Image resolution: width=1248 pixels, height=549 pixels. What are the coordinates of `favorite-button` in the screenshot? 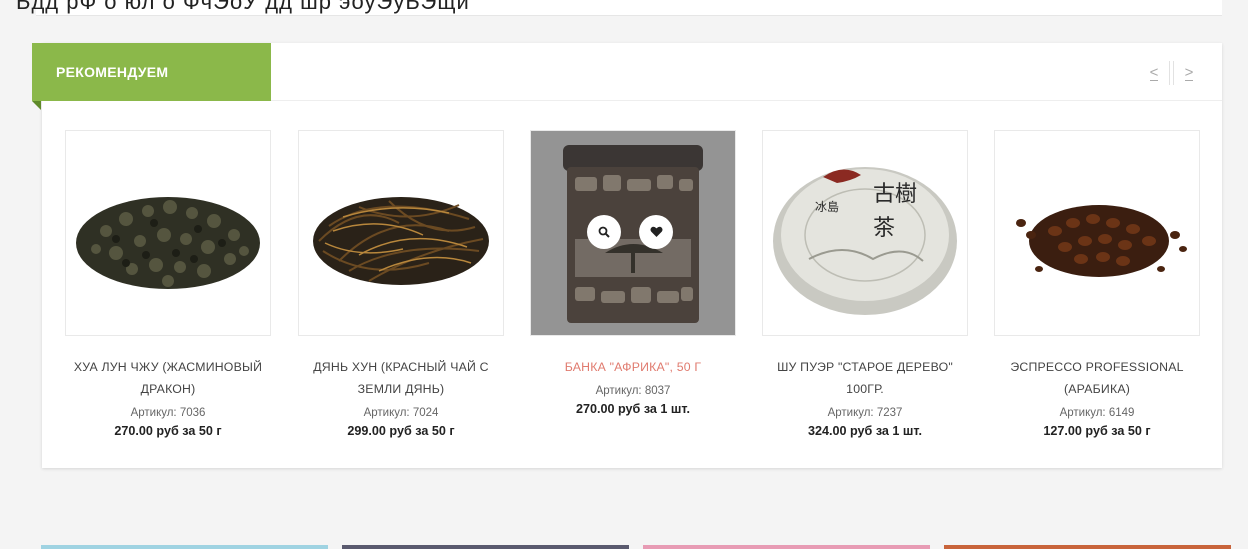 It's located at (656, 232).